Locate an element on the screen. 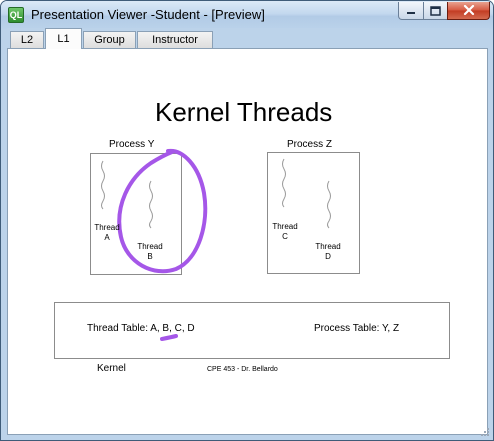  thread-b-squiggle is located at coordinates (151, 204).